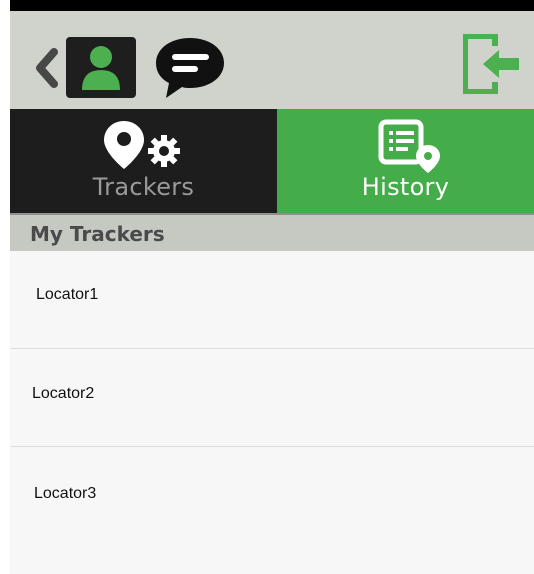  What do you see at coordinates (67, 294) in the screenshot?
I see `list-item-label: Locator1` at bounding box center [67, 294].